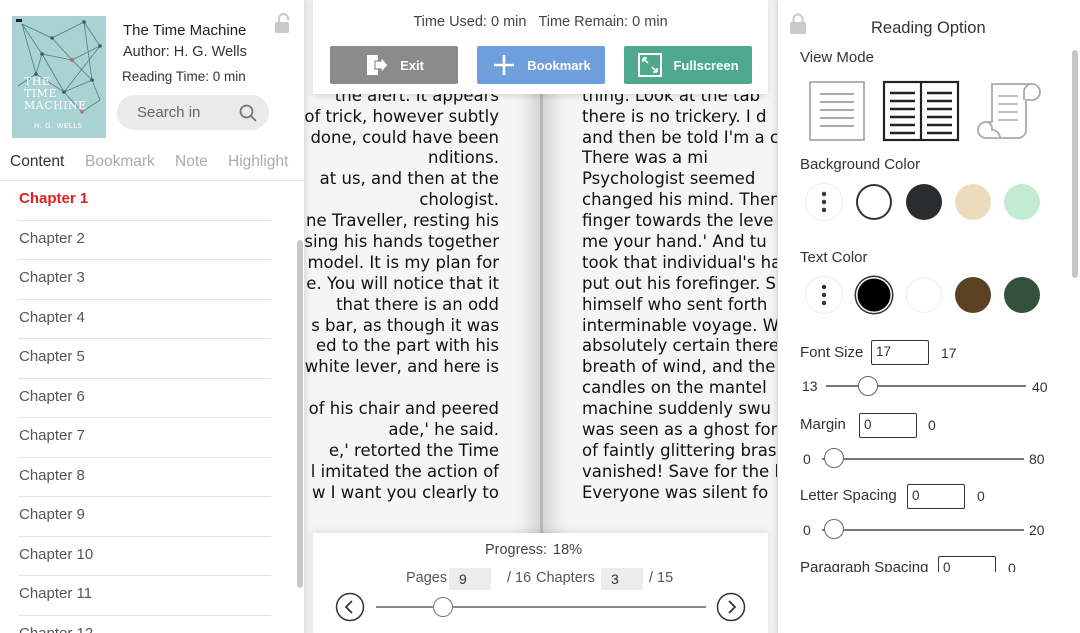 The width and height of the screenshot is (1080, 633). Describe the element at coordinates (679, 262) in the screenshot. I see `text-line: took that individual's ha` at that location.